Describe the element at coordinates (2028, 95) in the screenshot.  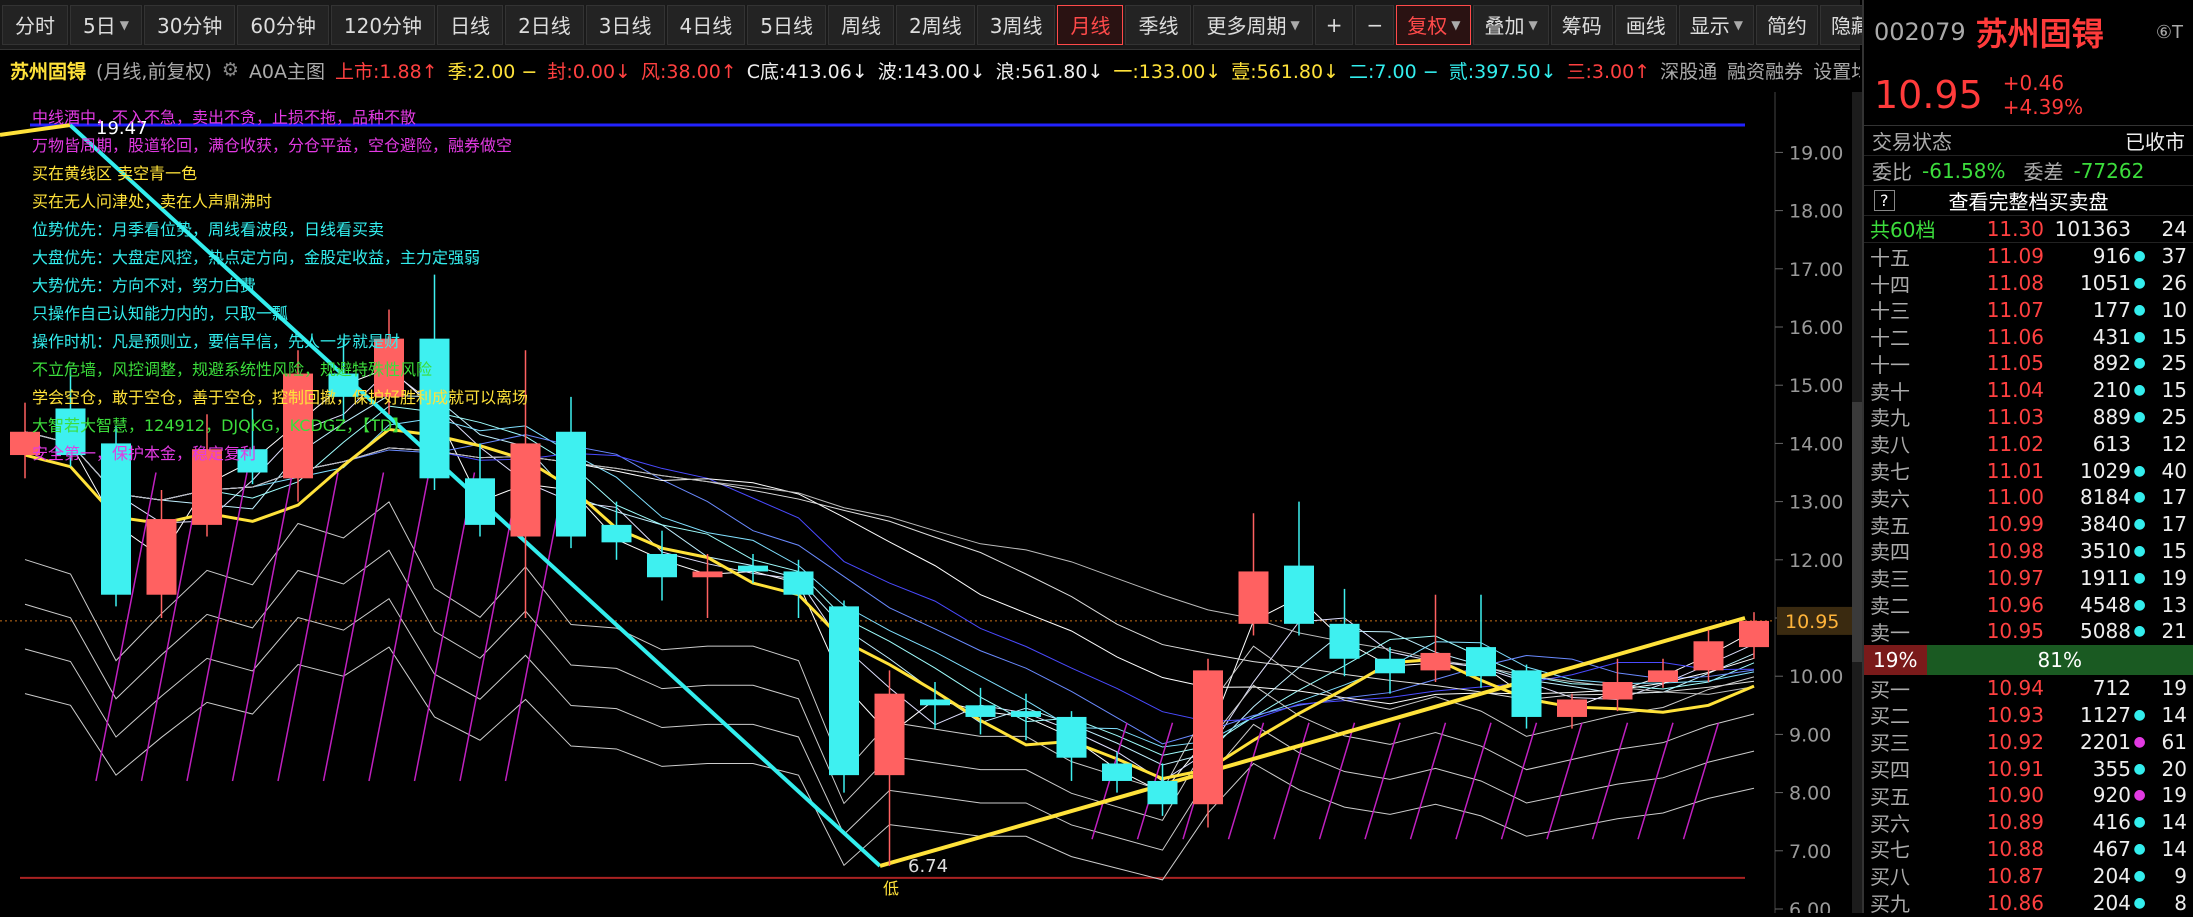
I see `price-row: 10.95 +0.46 +4.39%` at that location.